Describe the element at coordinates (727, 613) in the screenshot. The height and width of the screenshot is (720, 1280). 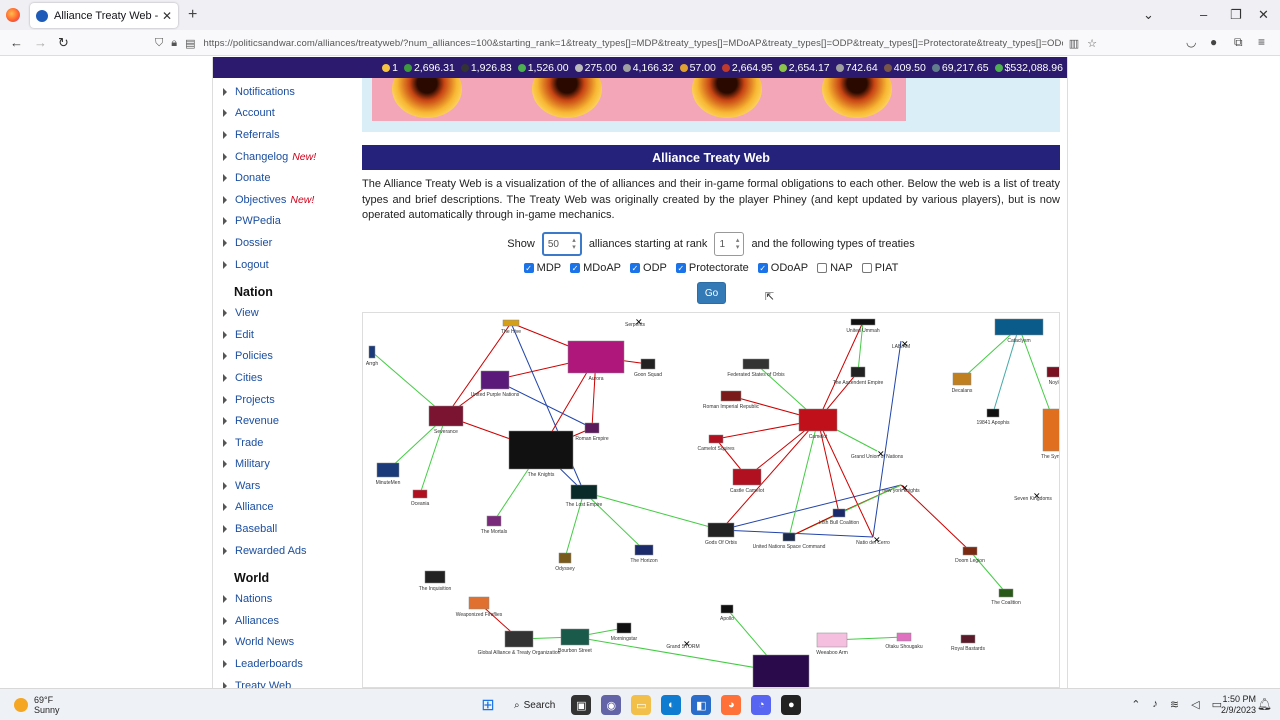
I see `alliance-node-apol: Apollo` at that location.